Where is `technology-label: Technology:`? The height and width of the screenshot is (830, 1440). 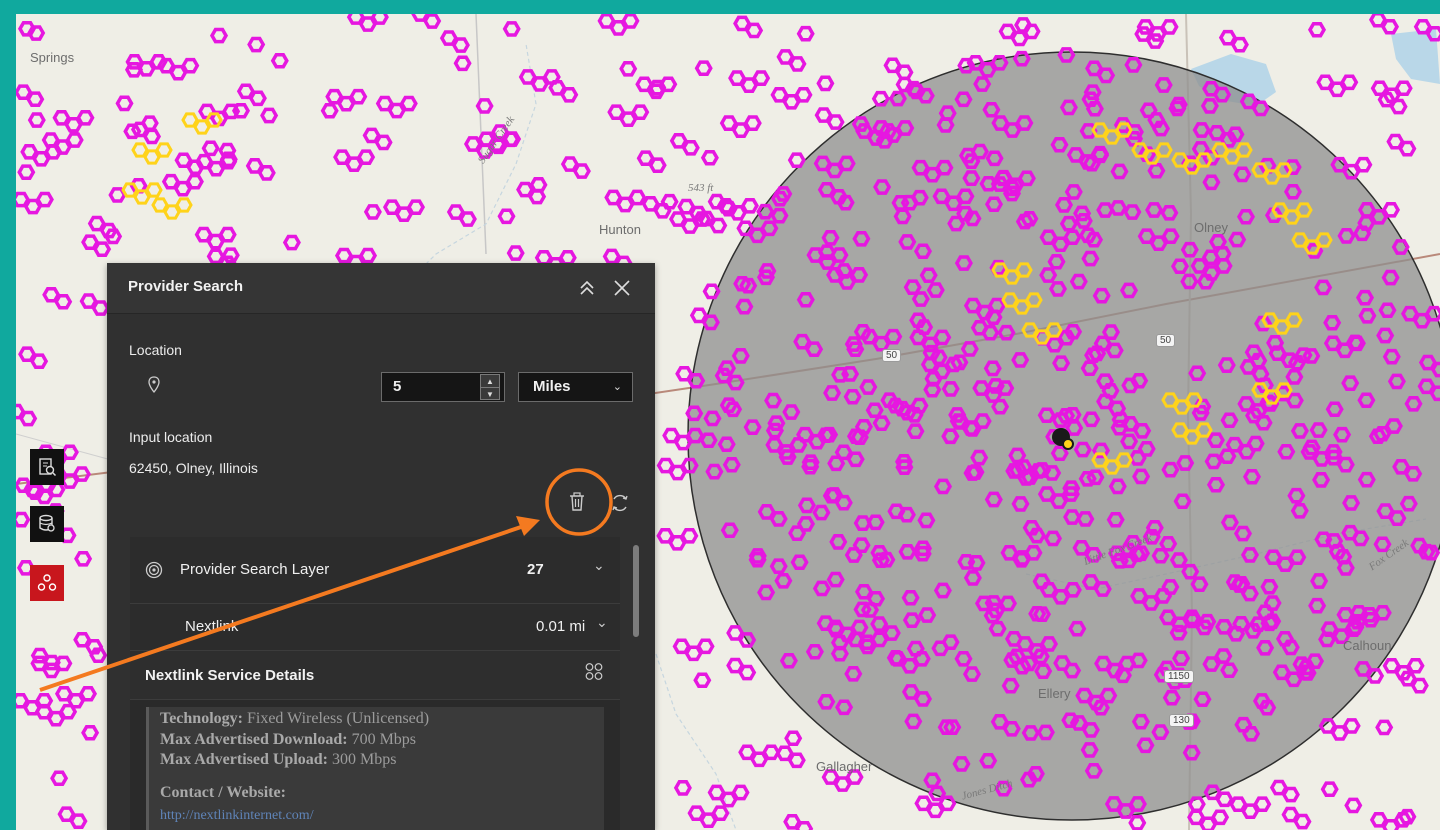 technology-label: Technology: is located at coordinates (201, 718).